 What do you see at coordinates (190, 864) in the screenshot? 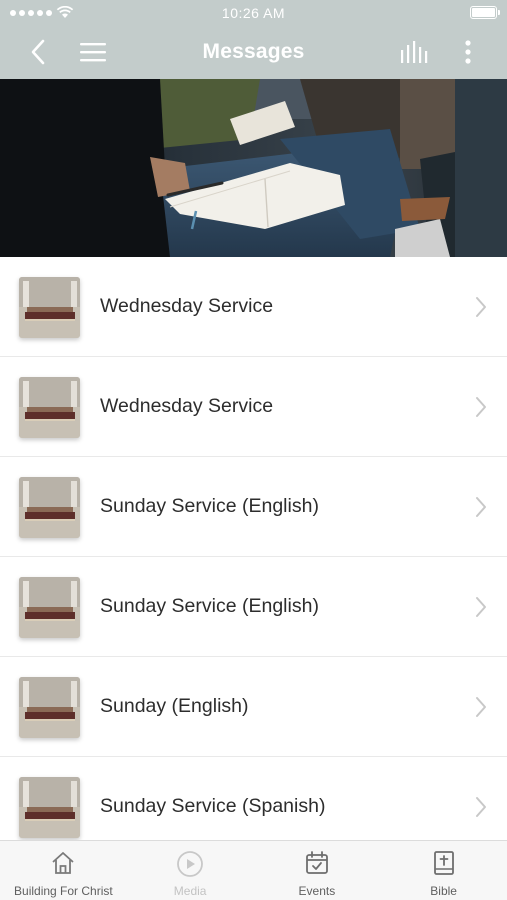
I see `play-circle-icon` at bounding box center [190, 864].